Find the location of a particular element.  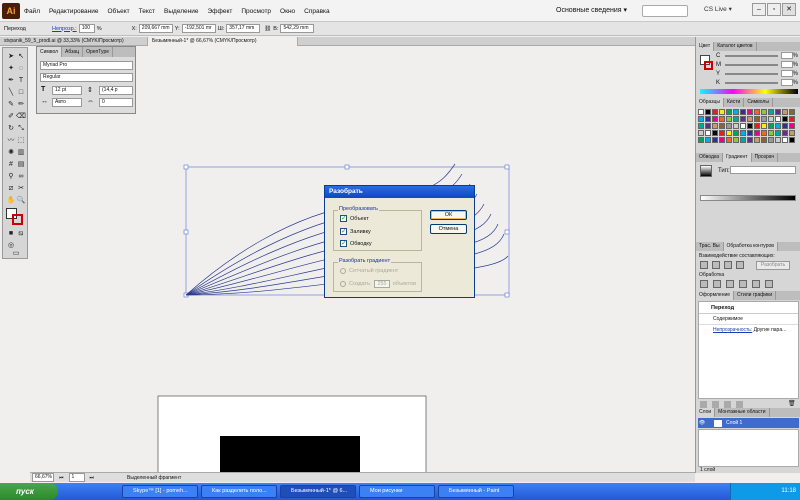

stroke-checkbox: Обводку is located at coordinates (356, 243).